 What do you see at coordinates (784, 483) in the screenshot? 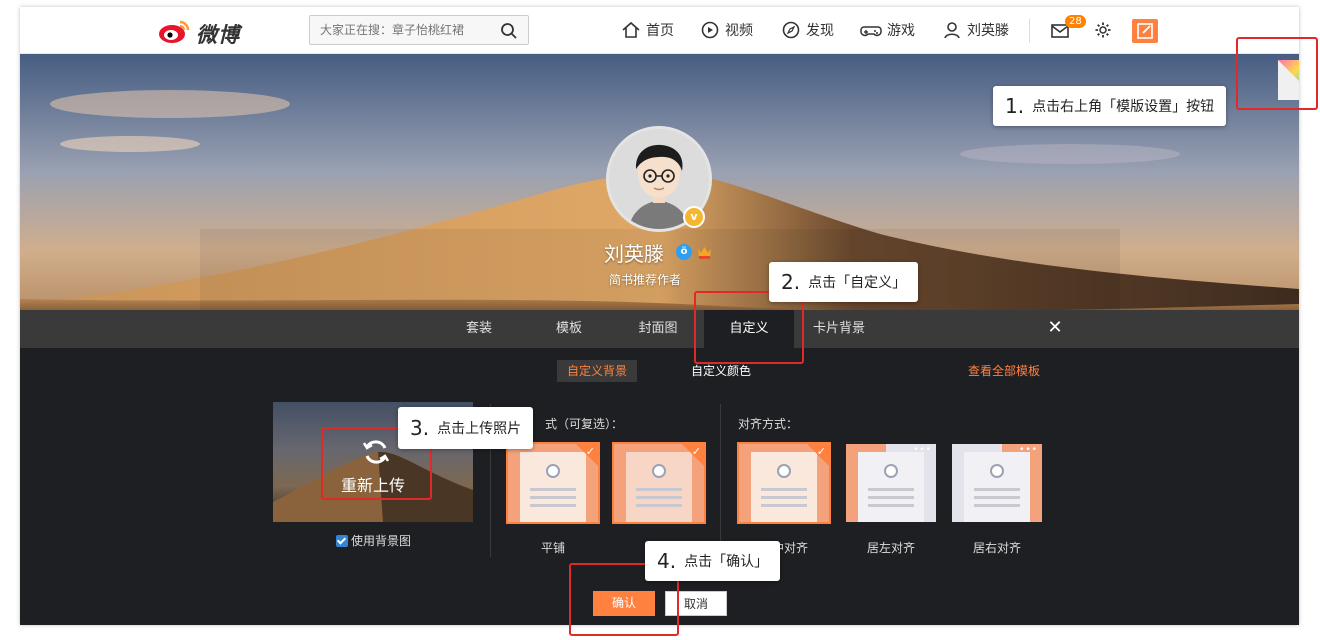
I see `align-option-center: ✓` at bounding box center [784, 483].